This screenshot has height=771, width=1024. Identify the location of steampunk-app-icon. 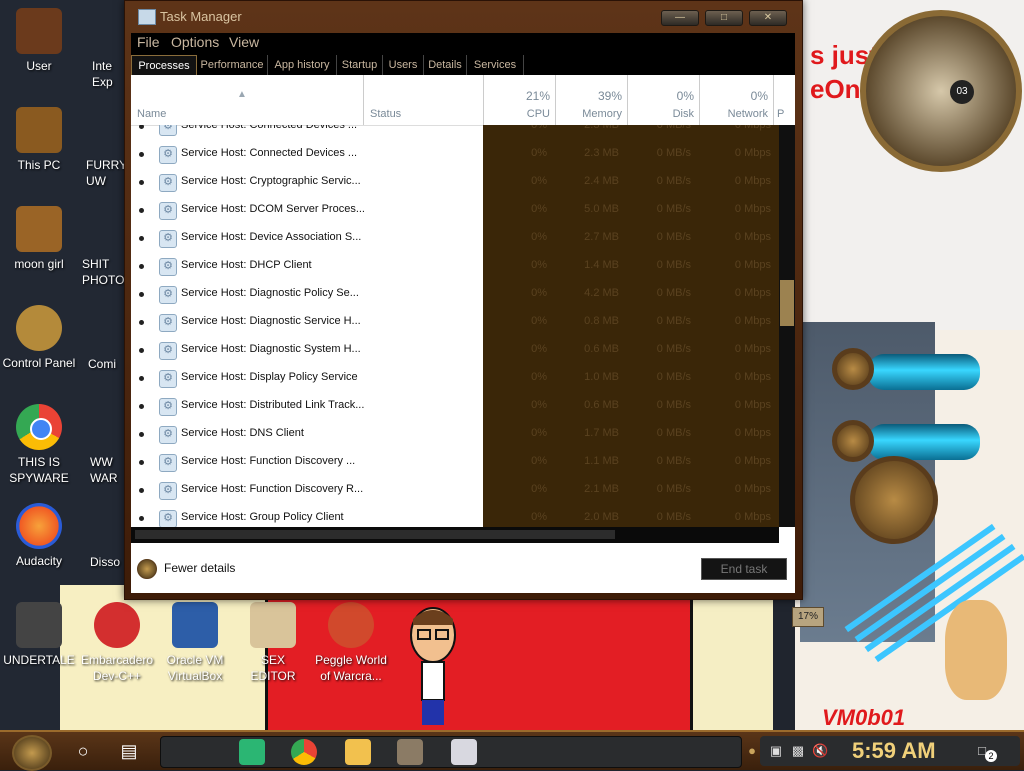
(410, 752).